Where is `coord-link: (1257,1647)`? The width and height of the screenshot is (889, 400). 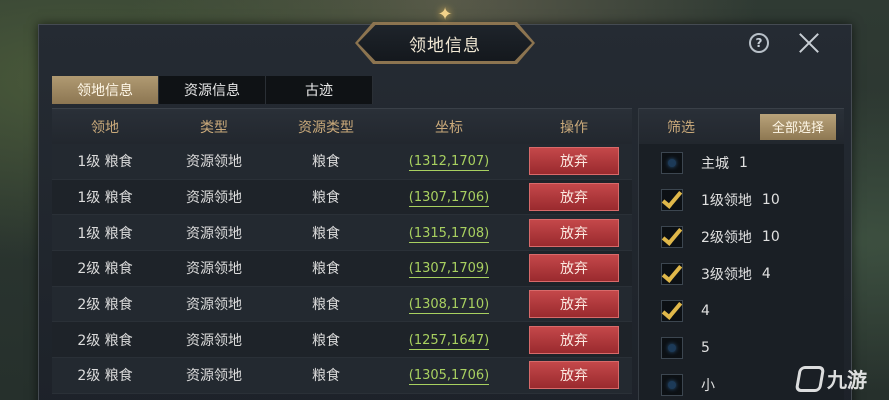 coord-link: (1257,1647) is located at coordinates (449, 341).